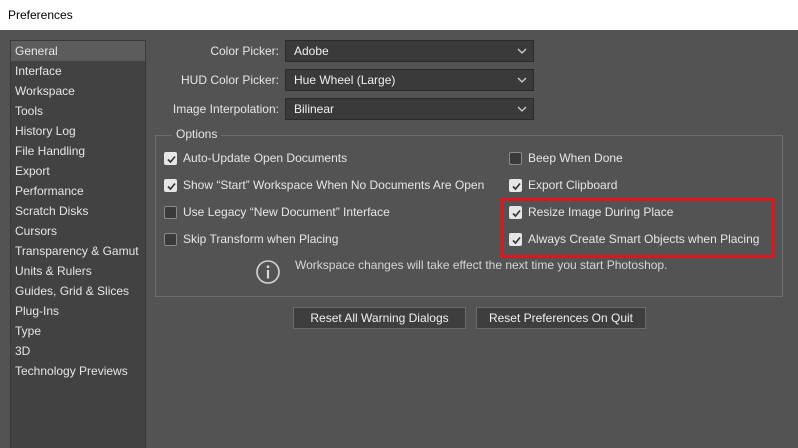 The width and height of the screenshot is (798, 448). I want to click on image-interpolation-value: Bilinear, so click(314, 109).